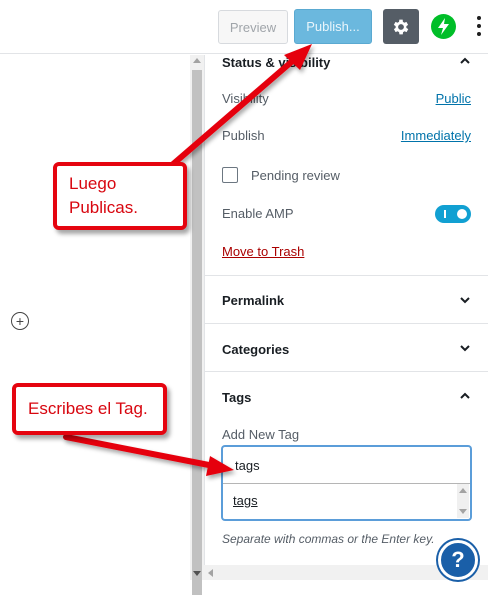 The image size is (488, 604). Describe the element at coordinates (458, 560) in the screenshot. I see `help-button: ?` at that location.